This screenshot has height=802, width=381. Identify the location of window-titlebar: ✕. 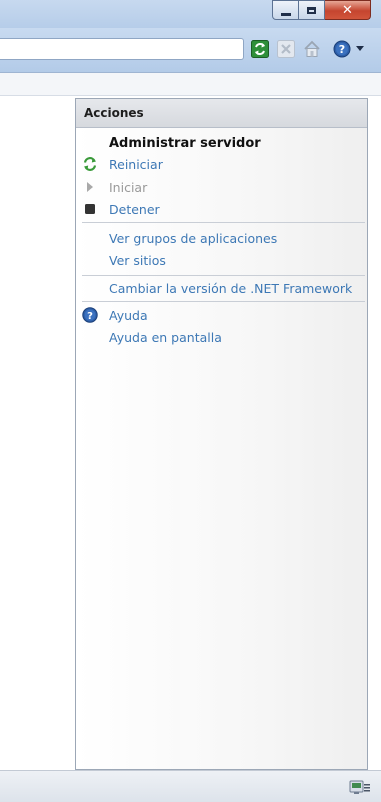
(190, 14).